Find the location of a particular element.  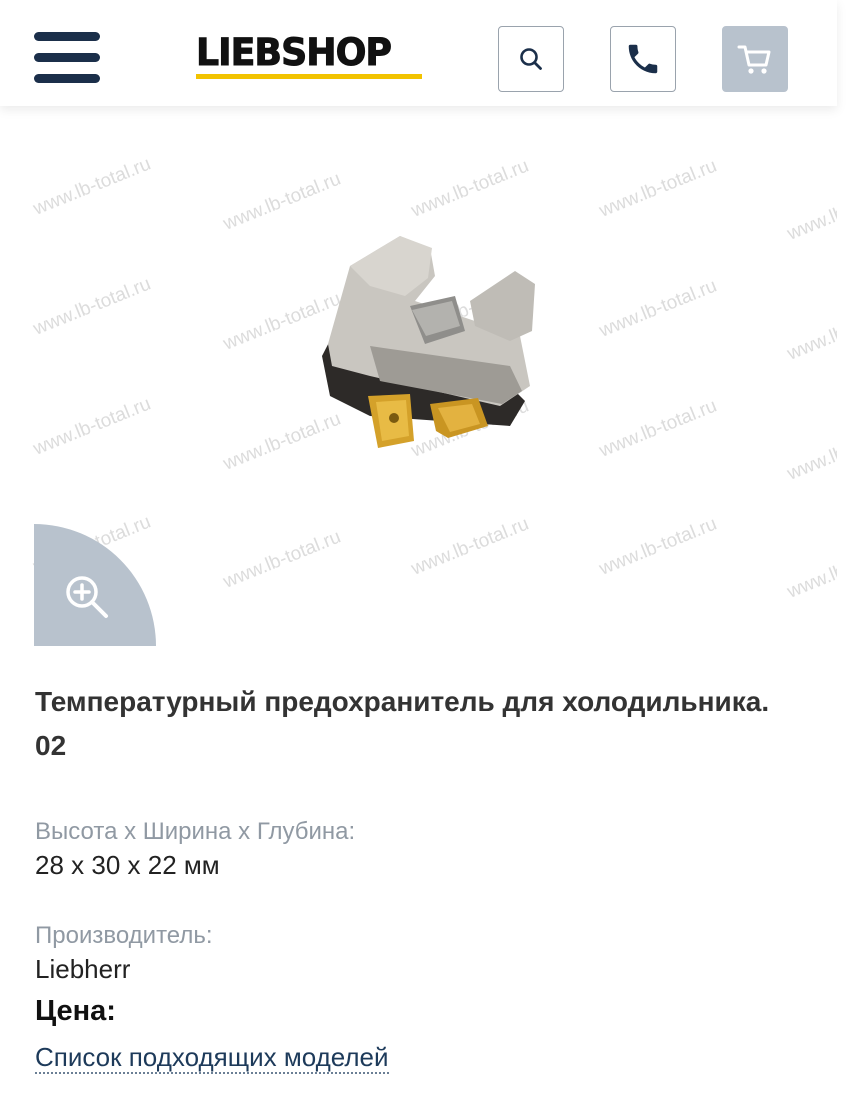

cart-button is located at coordinates (755, 59).